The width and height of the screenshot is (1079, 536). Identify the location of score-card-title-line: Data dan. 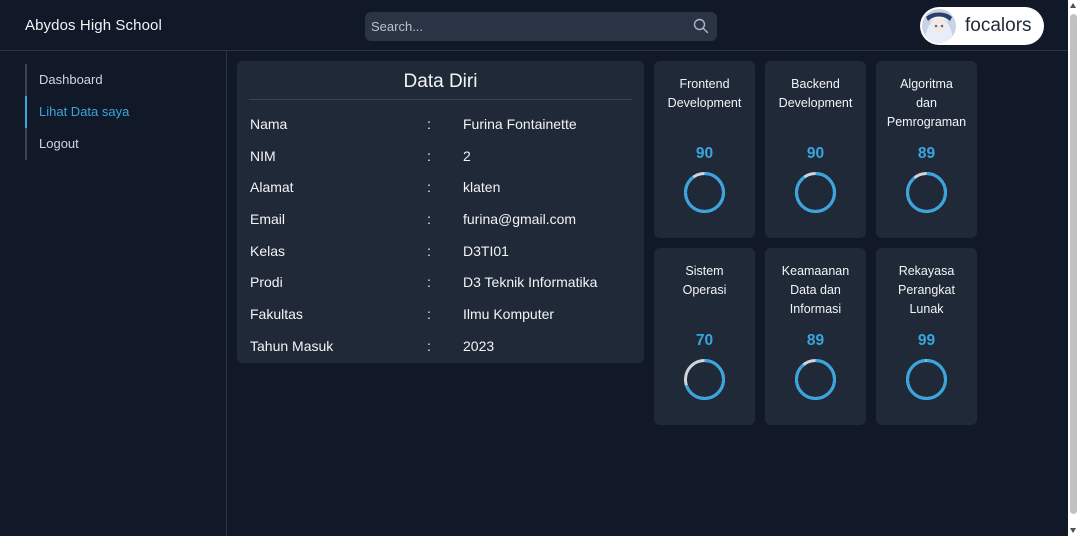
(815, 290).